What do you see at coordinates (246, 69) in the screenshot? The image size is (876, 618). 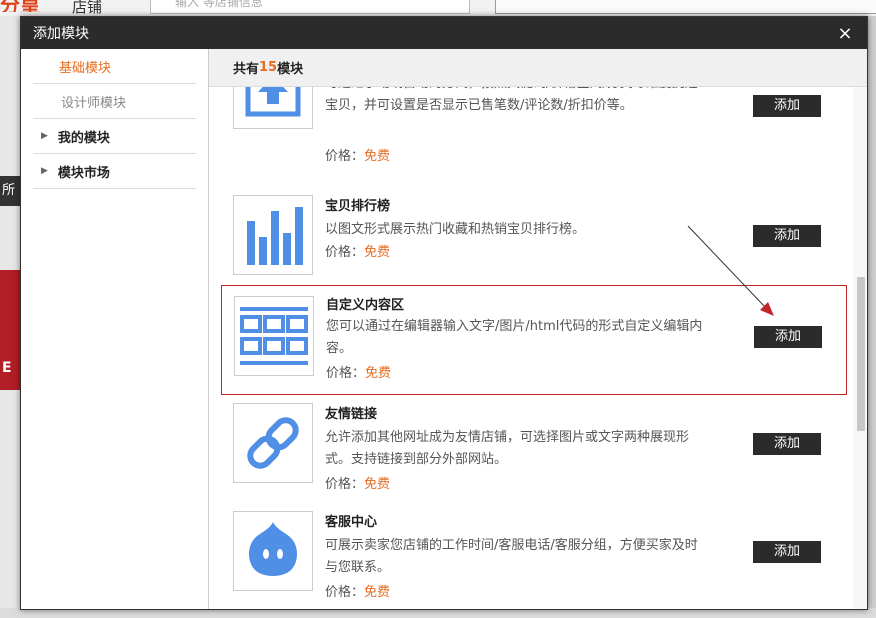 I see `module-count-prefix: 共有` at bounding box center [246, 69].